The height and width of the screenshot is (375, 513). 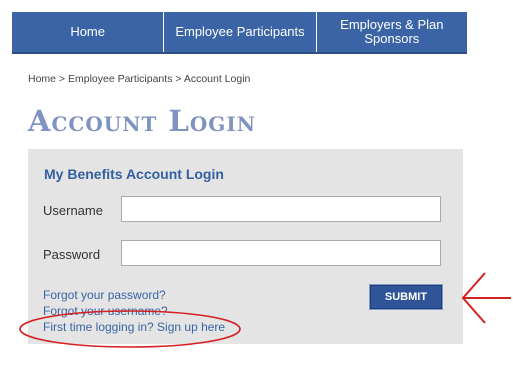 I want to click on username-input, so click(x=281, y=209).